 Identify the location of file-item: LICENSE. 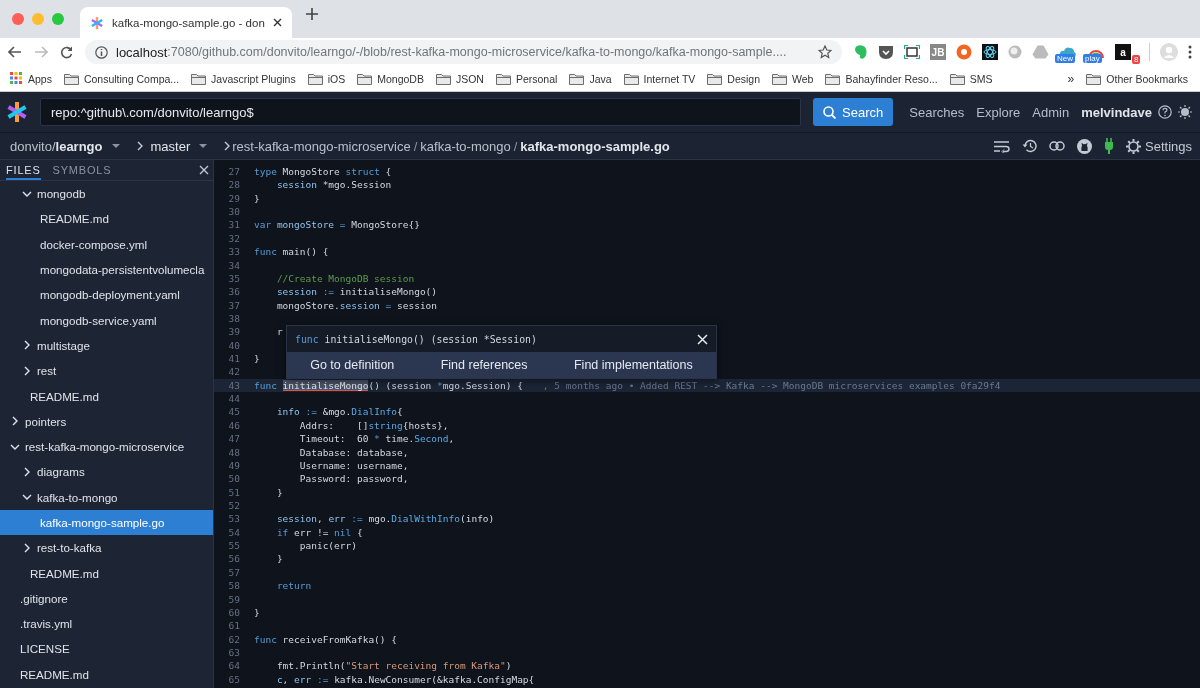
(106, 649).